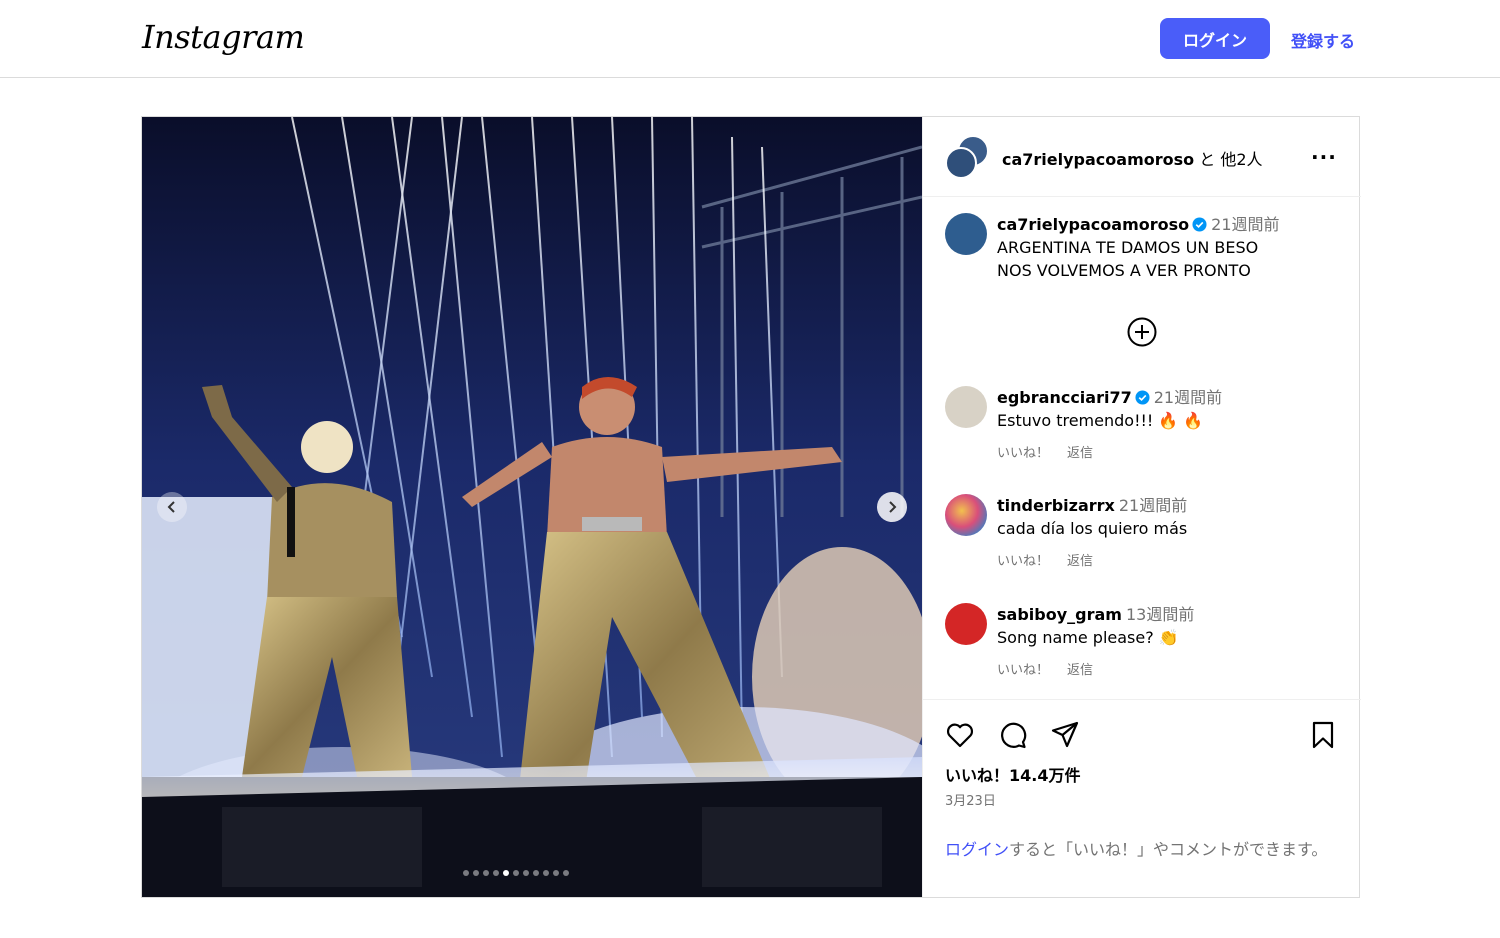  Describe the element at coordinates (1160, 614) in the screenshot. I see `comment-time: 13週間前` at that location.